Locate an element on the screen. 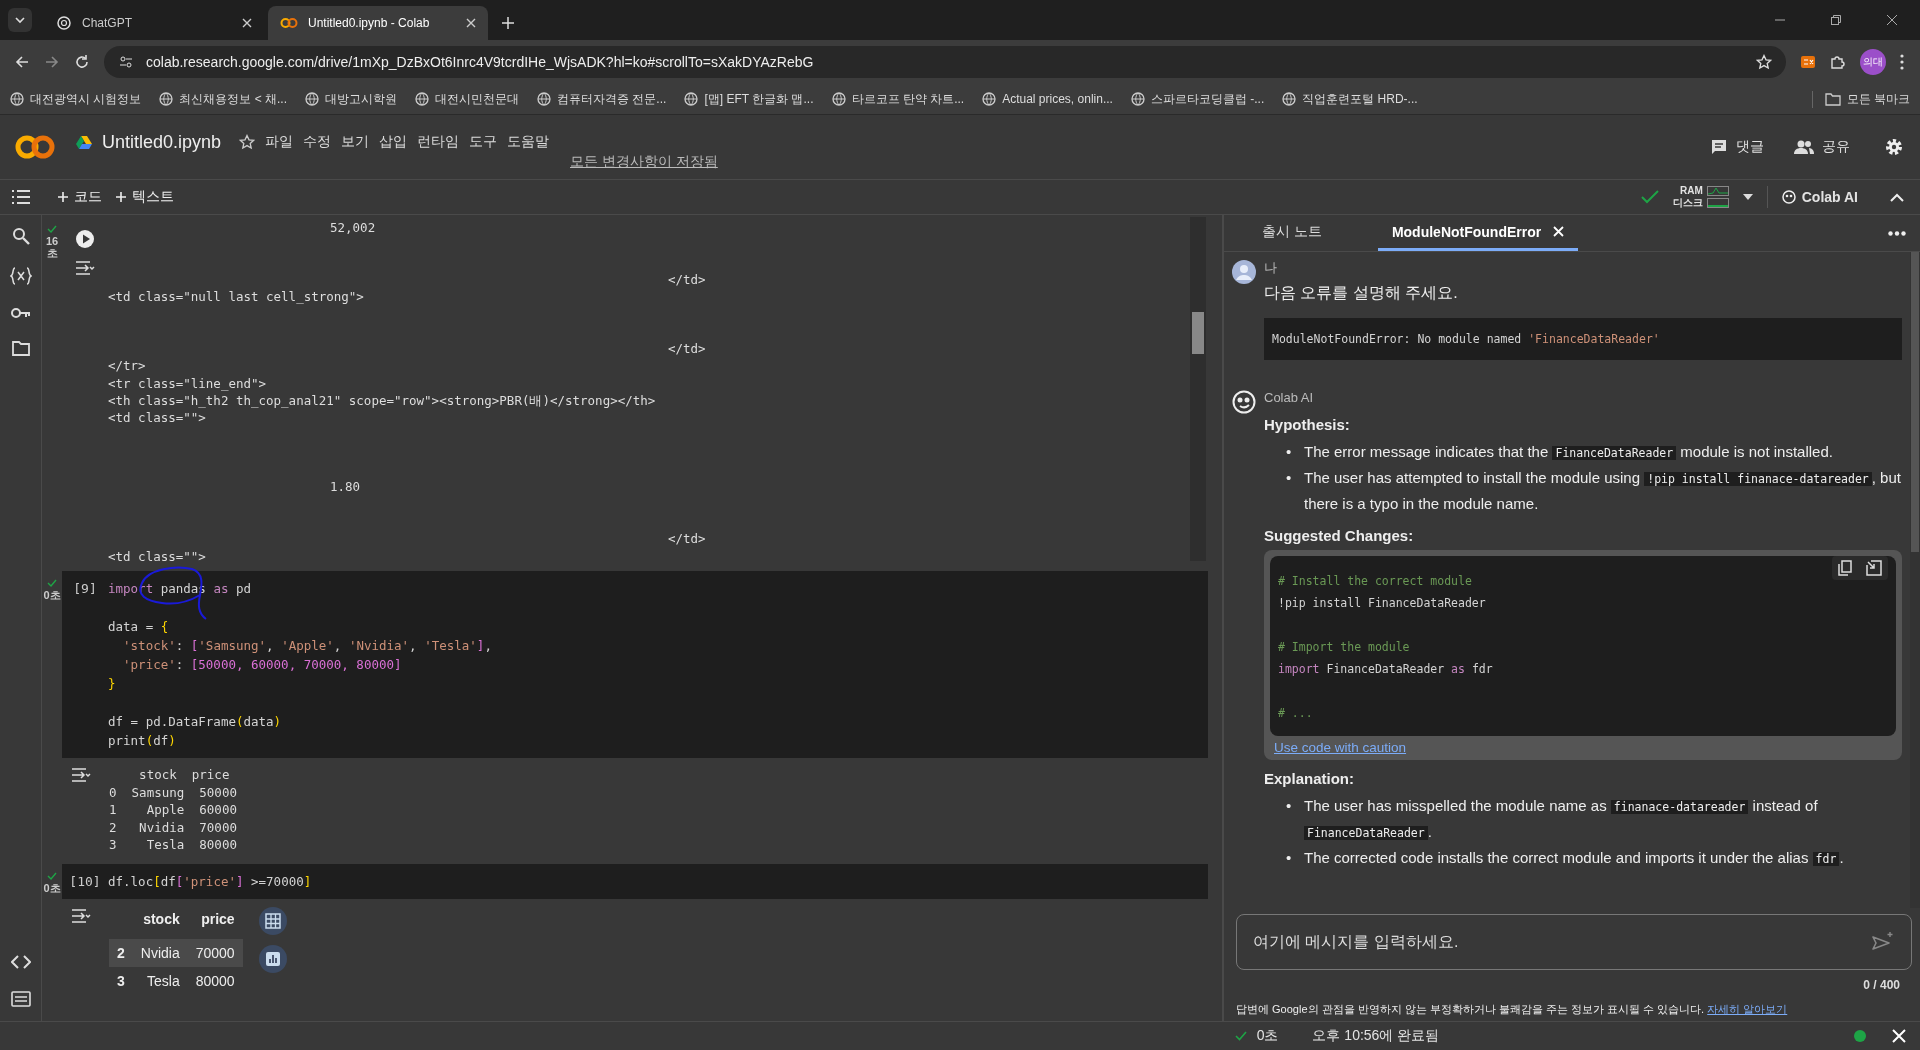  add-text-button: 텍스트 is located at coordinates (145, 197).